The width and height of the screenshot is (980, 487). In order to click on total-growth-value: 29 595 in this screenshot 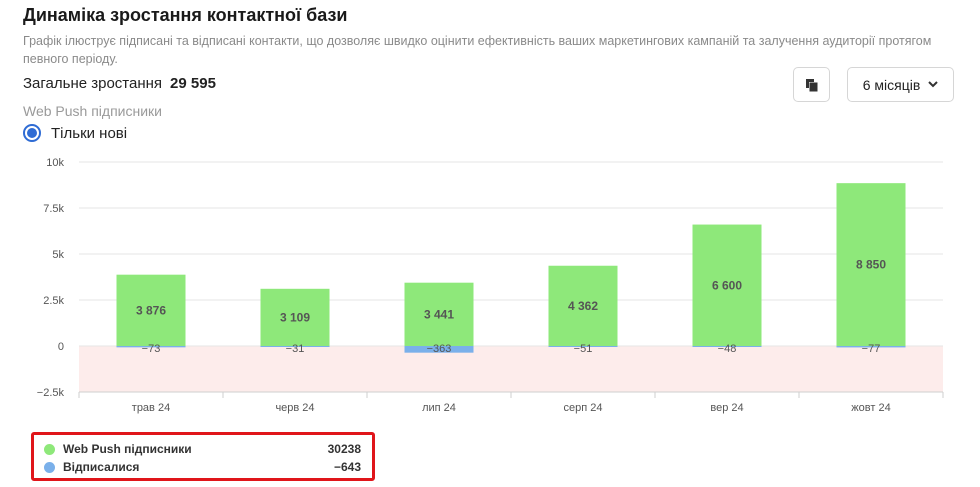, I will do `click(193, 83)`.